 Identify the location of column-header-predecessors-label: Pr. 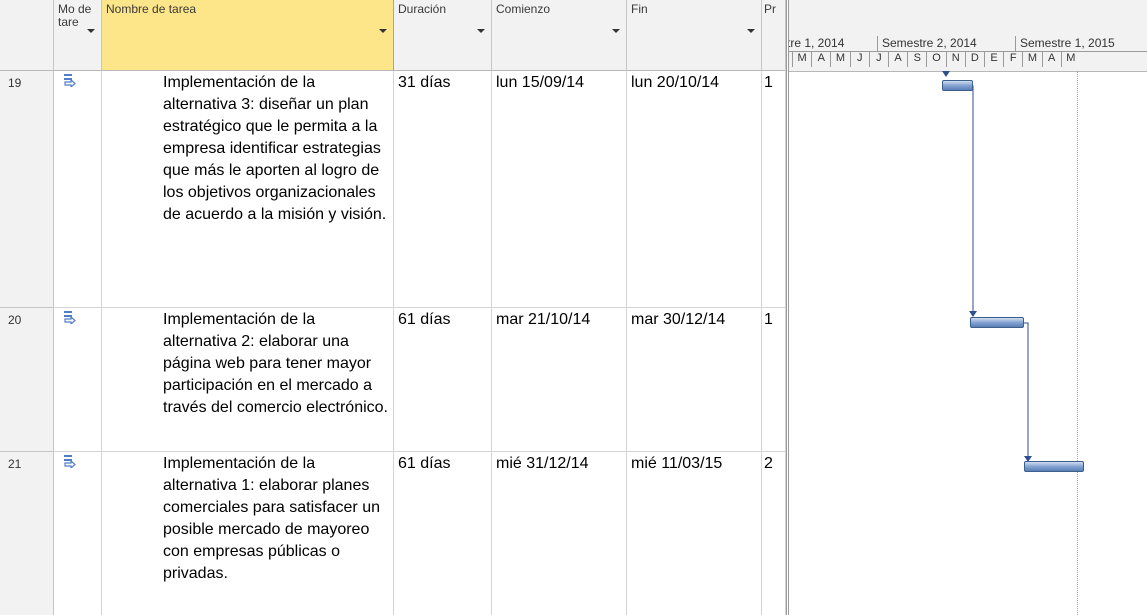
(770, 9).